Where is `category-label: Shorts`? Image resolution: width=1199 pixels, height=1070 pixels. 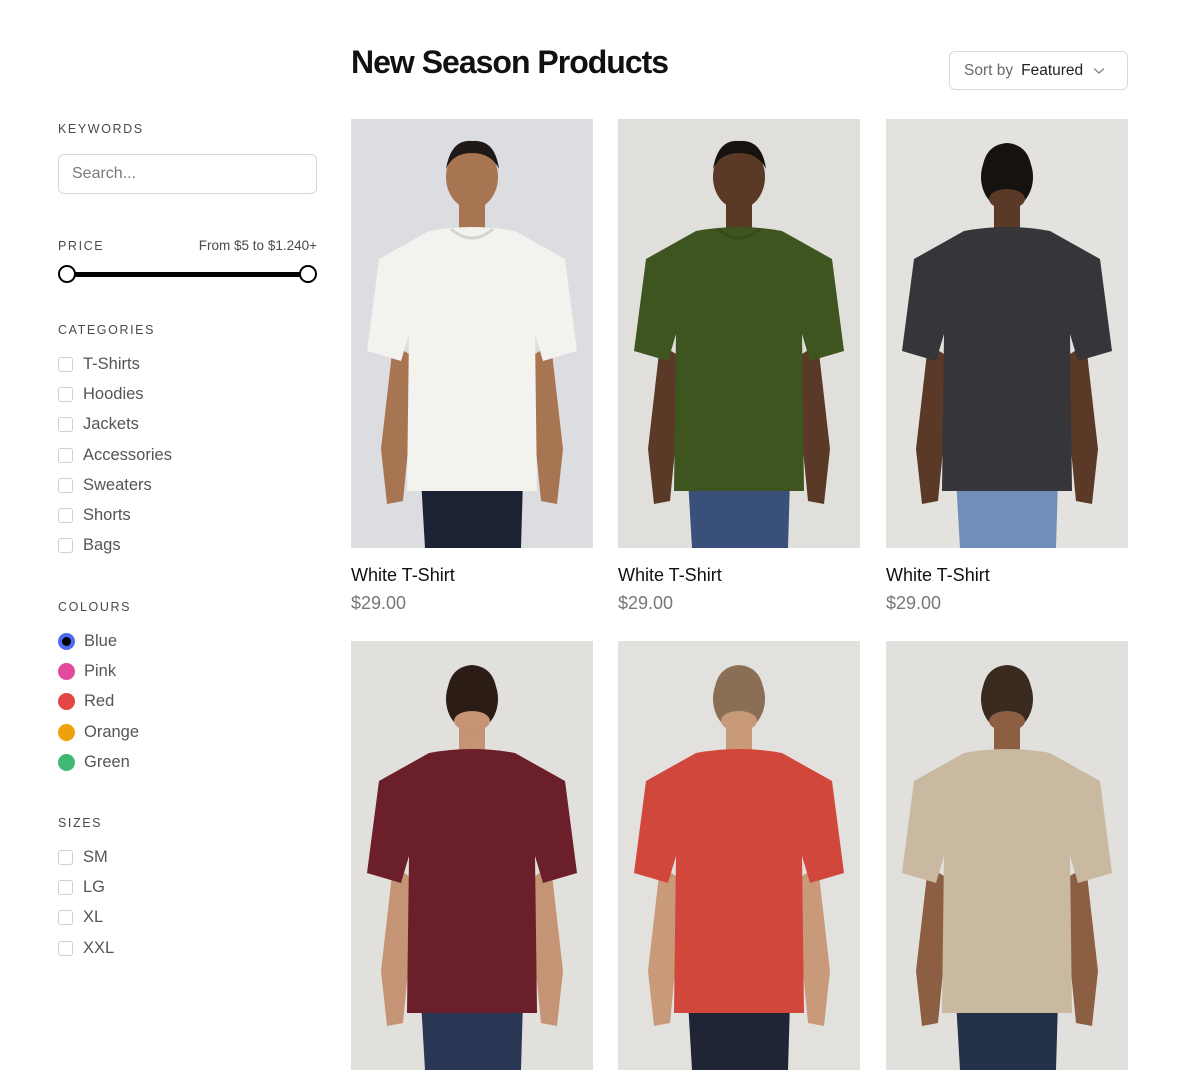 category-label: Shorts is located at coordinates (107, 515).